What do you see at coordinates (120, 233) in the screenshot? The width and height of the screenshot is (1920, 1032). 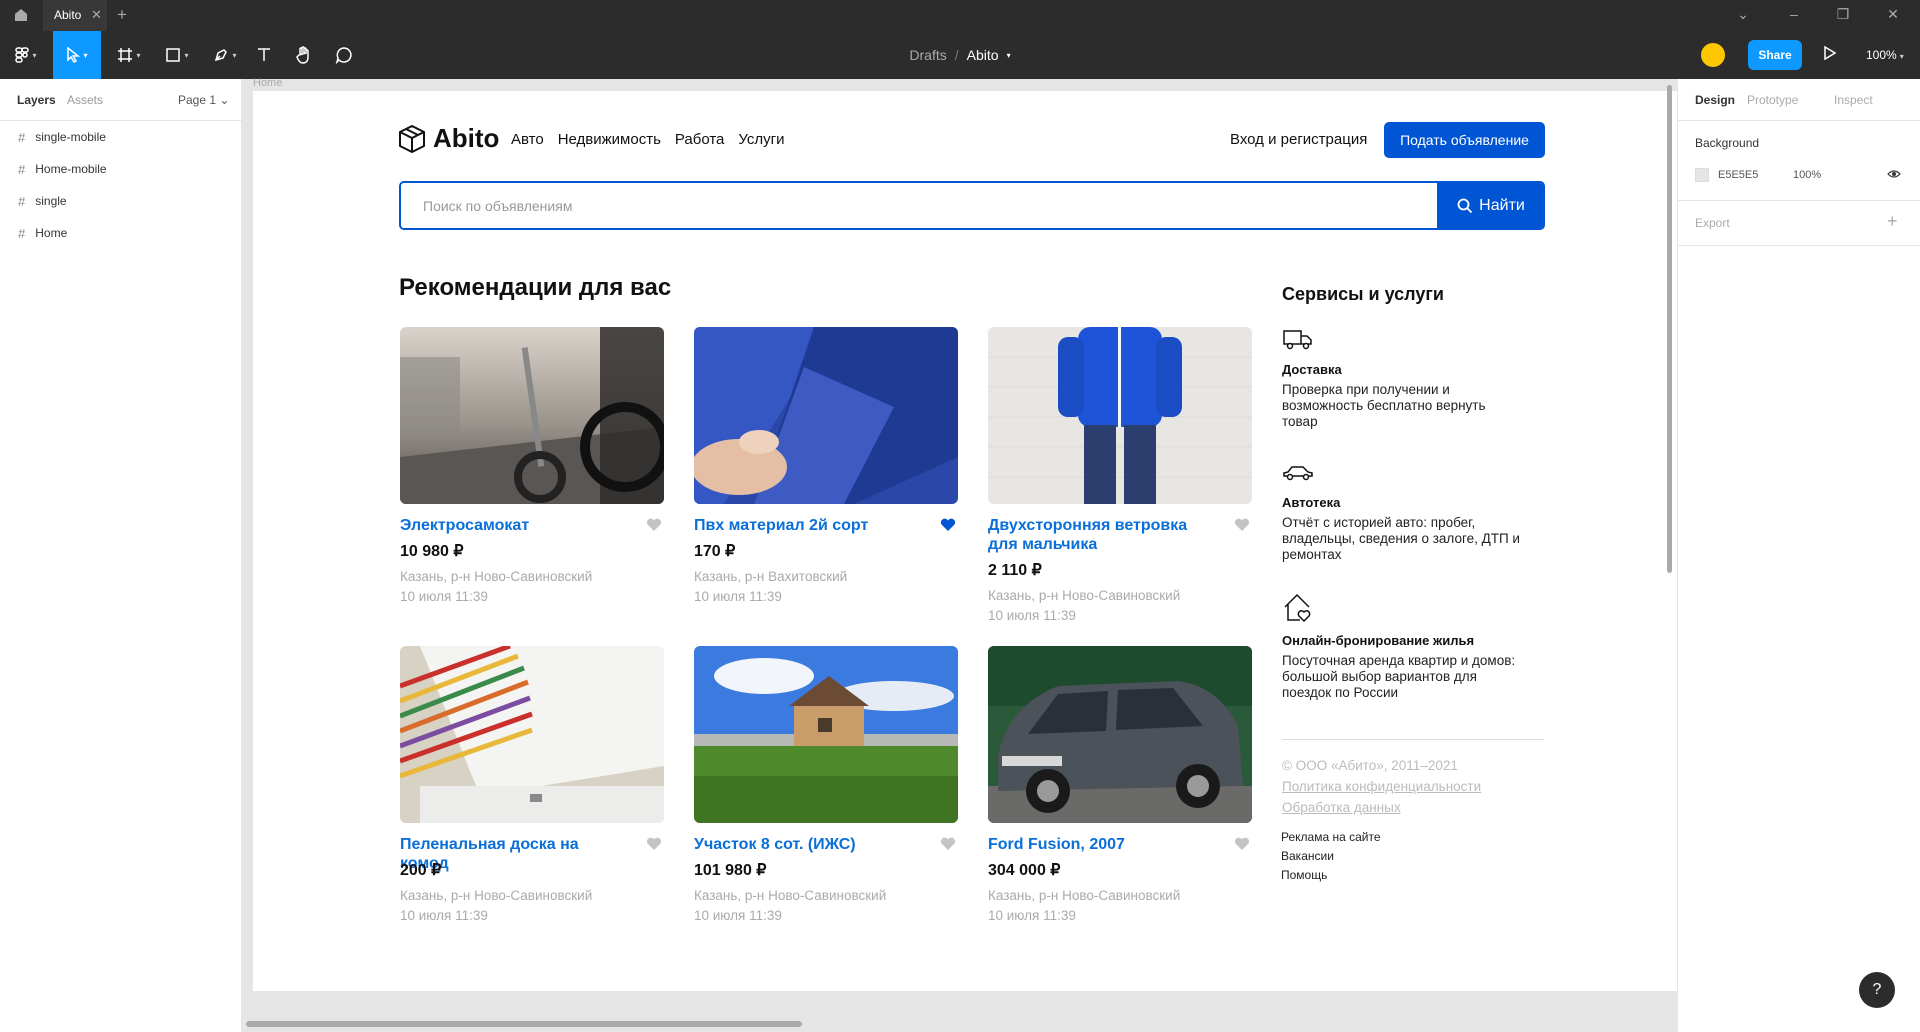 I see `layer-item: # Home` at bounding box center [120, 233].